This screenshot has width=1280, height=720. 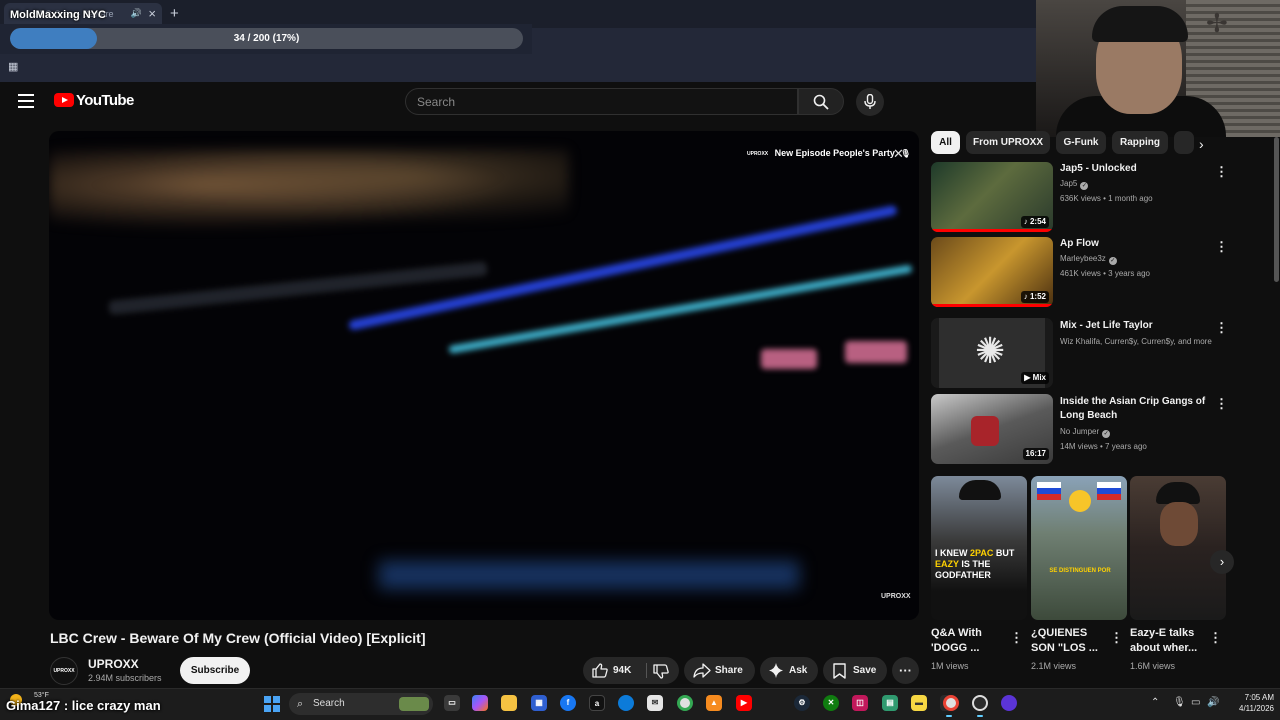 What do you see at coordinates (870, 102) in the screenshot?
I see `voice-search-button` at bounding box center [870, 102].